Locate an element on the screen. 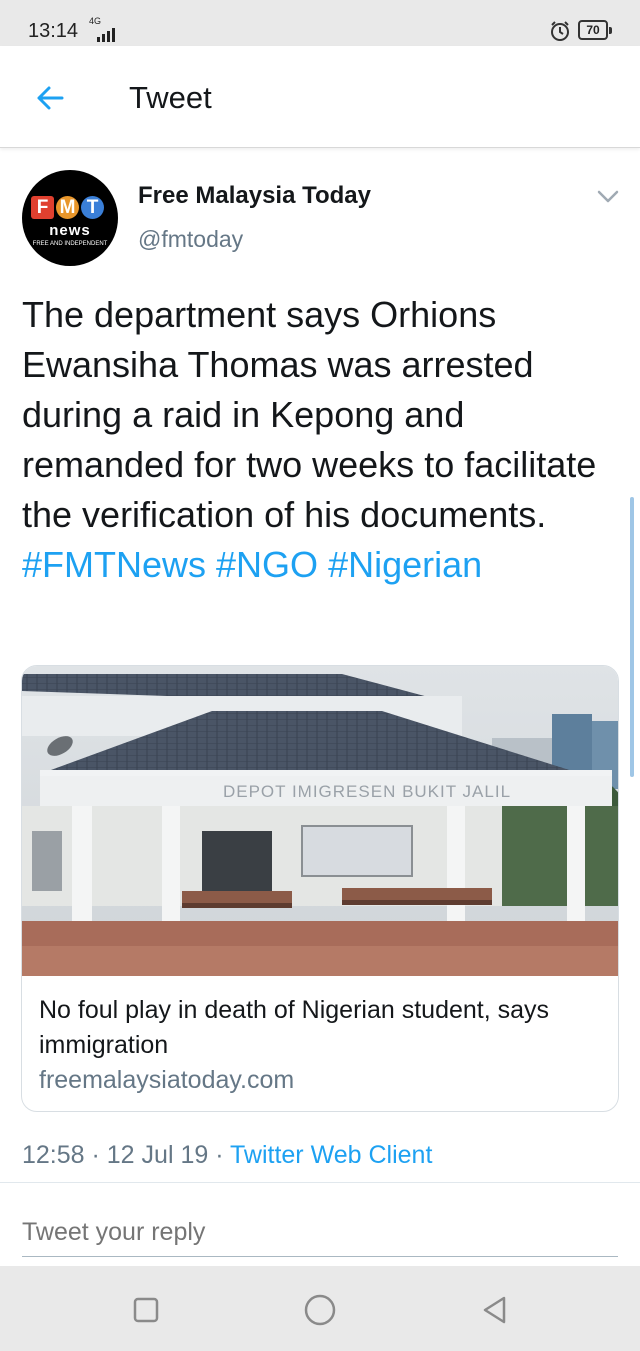 This screenshot has height=1351, width=640. card-image-sign: DEPOT IMIGRESEN BUKIT JALIL is located at coordinates (367, 791).